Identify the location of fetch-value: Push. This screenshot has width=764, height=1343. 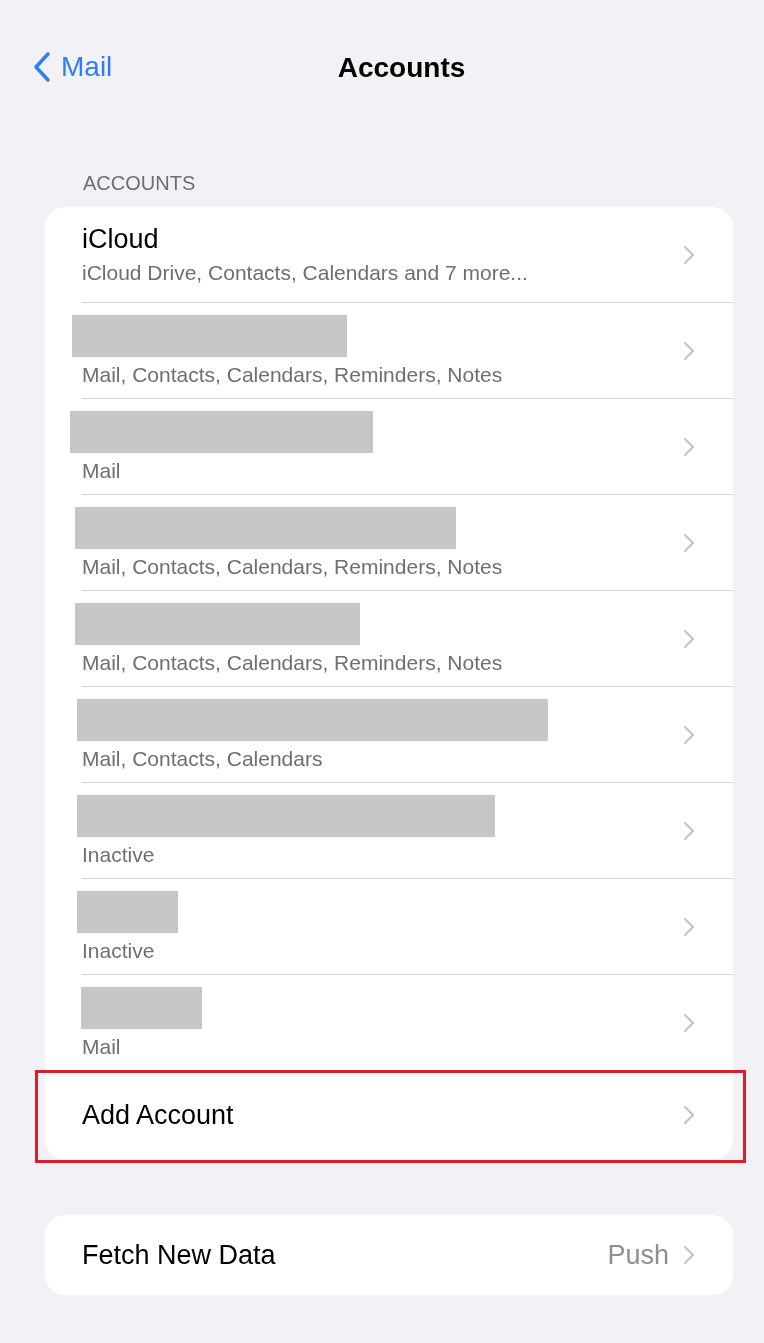
(638, 1255).